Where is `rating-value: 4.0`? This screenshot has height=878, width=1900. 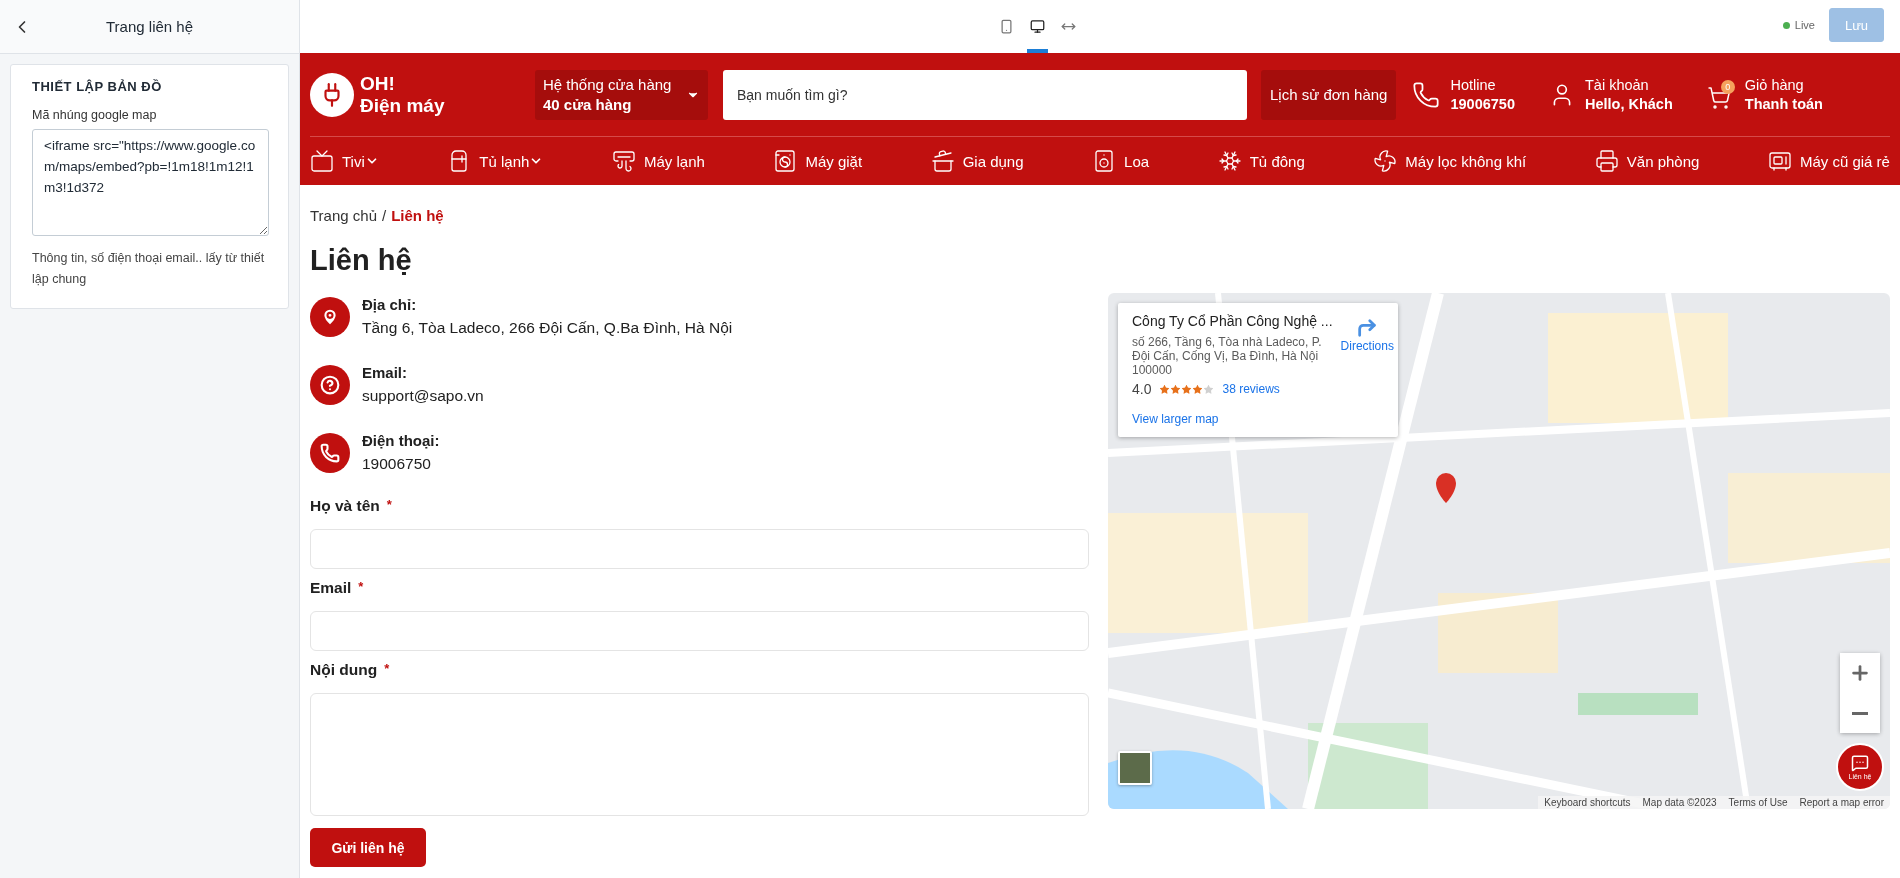 rating-value: 4.0 is located at coordinates (1142, 389).